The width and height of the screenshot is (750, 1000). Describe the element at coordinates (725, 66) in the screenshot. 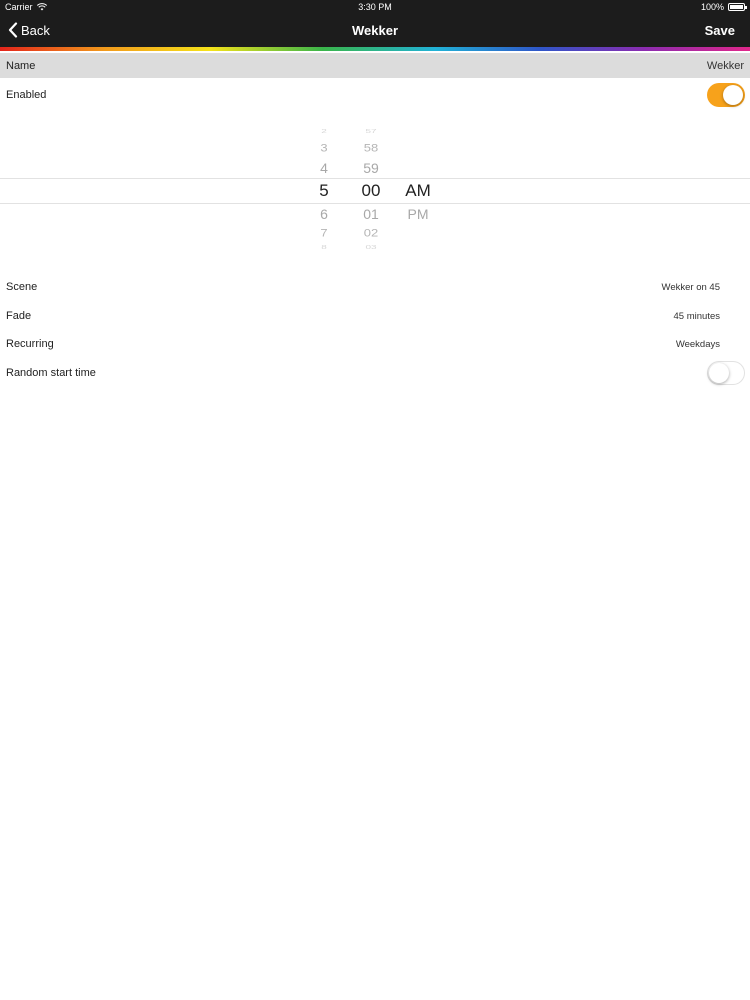

I see `name-value: Wekker` at that location.